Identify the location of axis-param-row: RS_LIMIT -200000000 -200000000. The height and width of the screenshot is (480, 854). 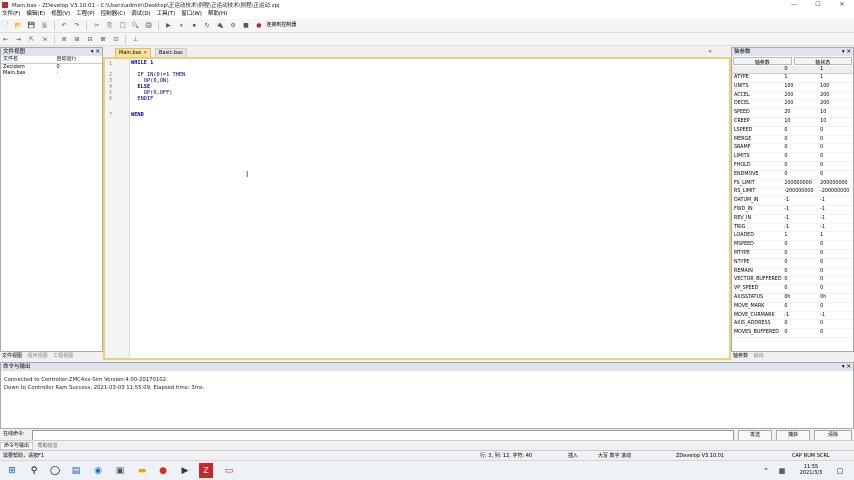
(792, 193).